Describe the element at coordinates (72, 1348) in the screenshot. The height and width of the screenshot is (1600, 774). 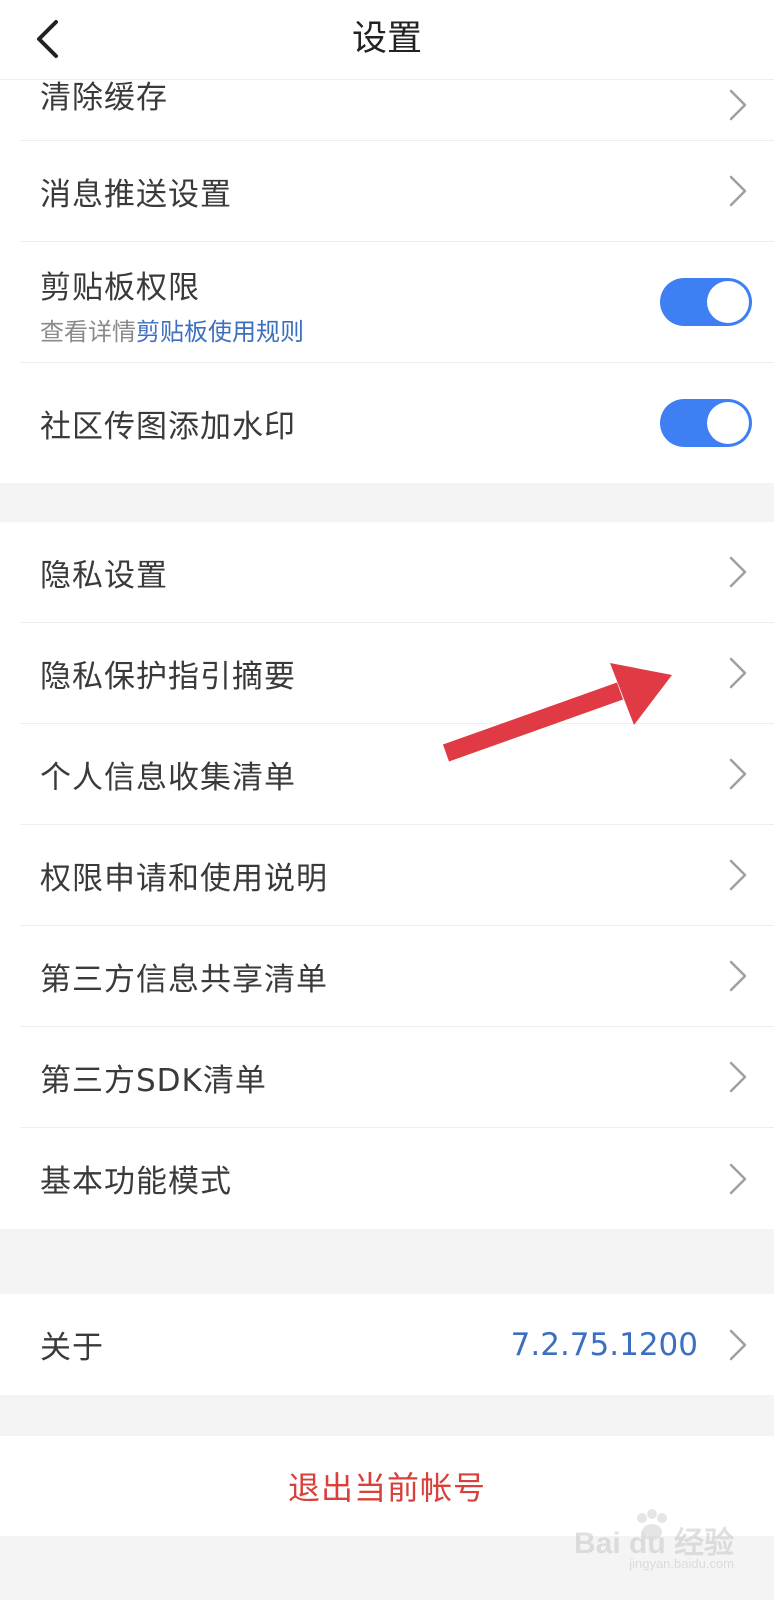
I see `row-label: 关于` at that location.